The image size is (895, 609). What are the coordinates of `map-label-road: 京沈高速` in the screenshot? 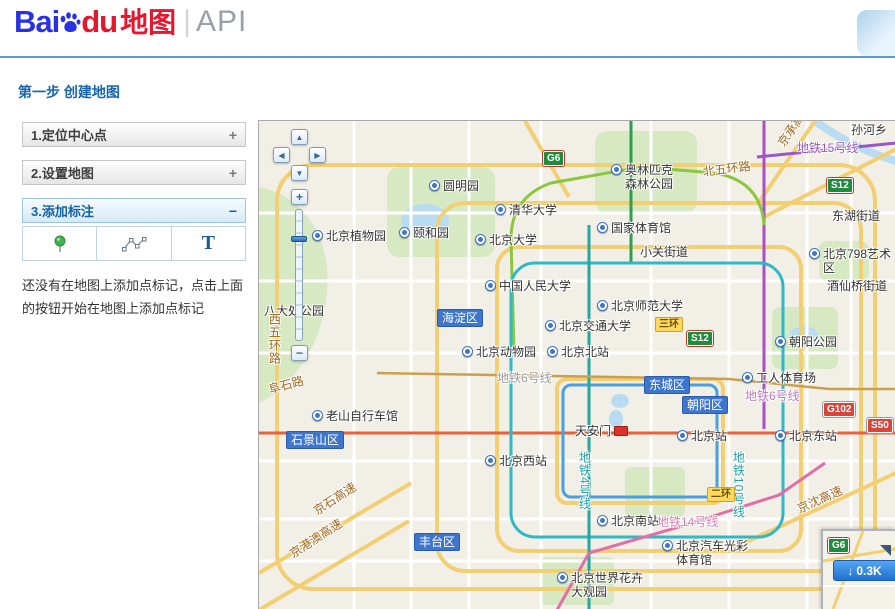 It's located at (820, 499).